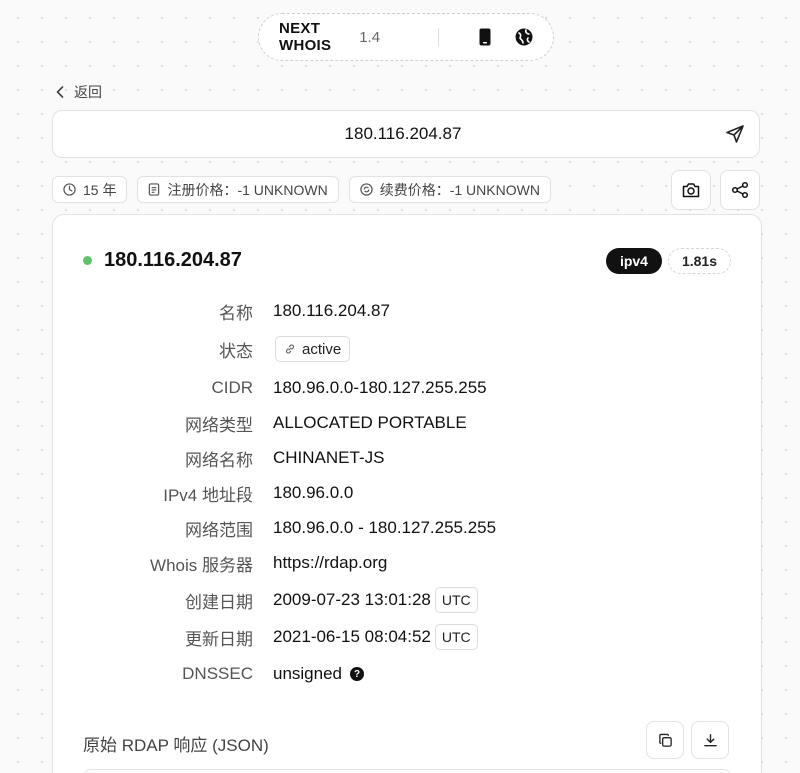  I want to click on copy-icon, so click(665, 740).